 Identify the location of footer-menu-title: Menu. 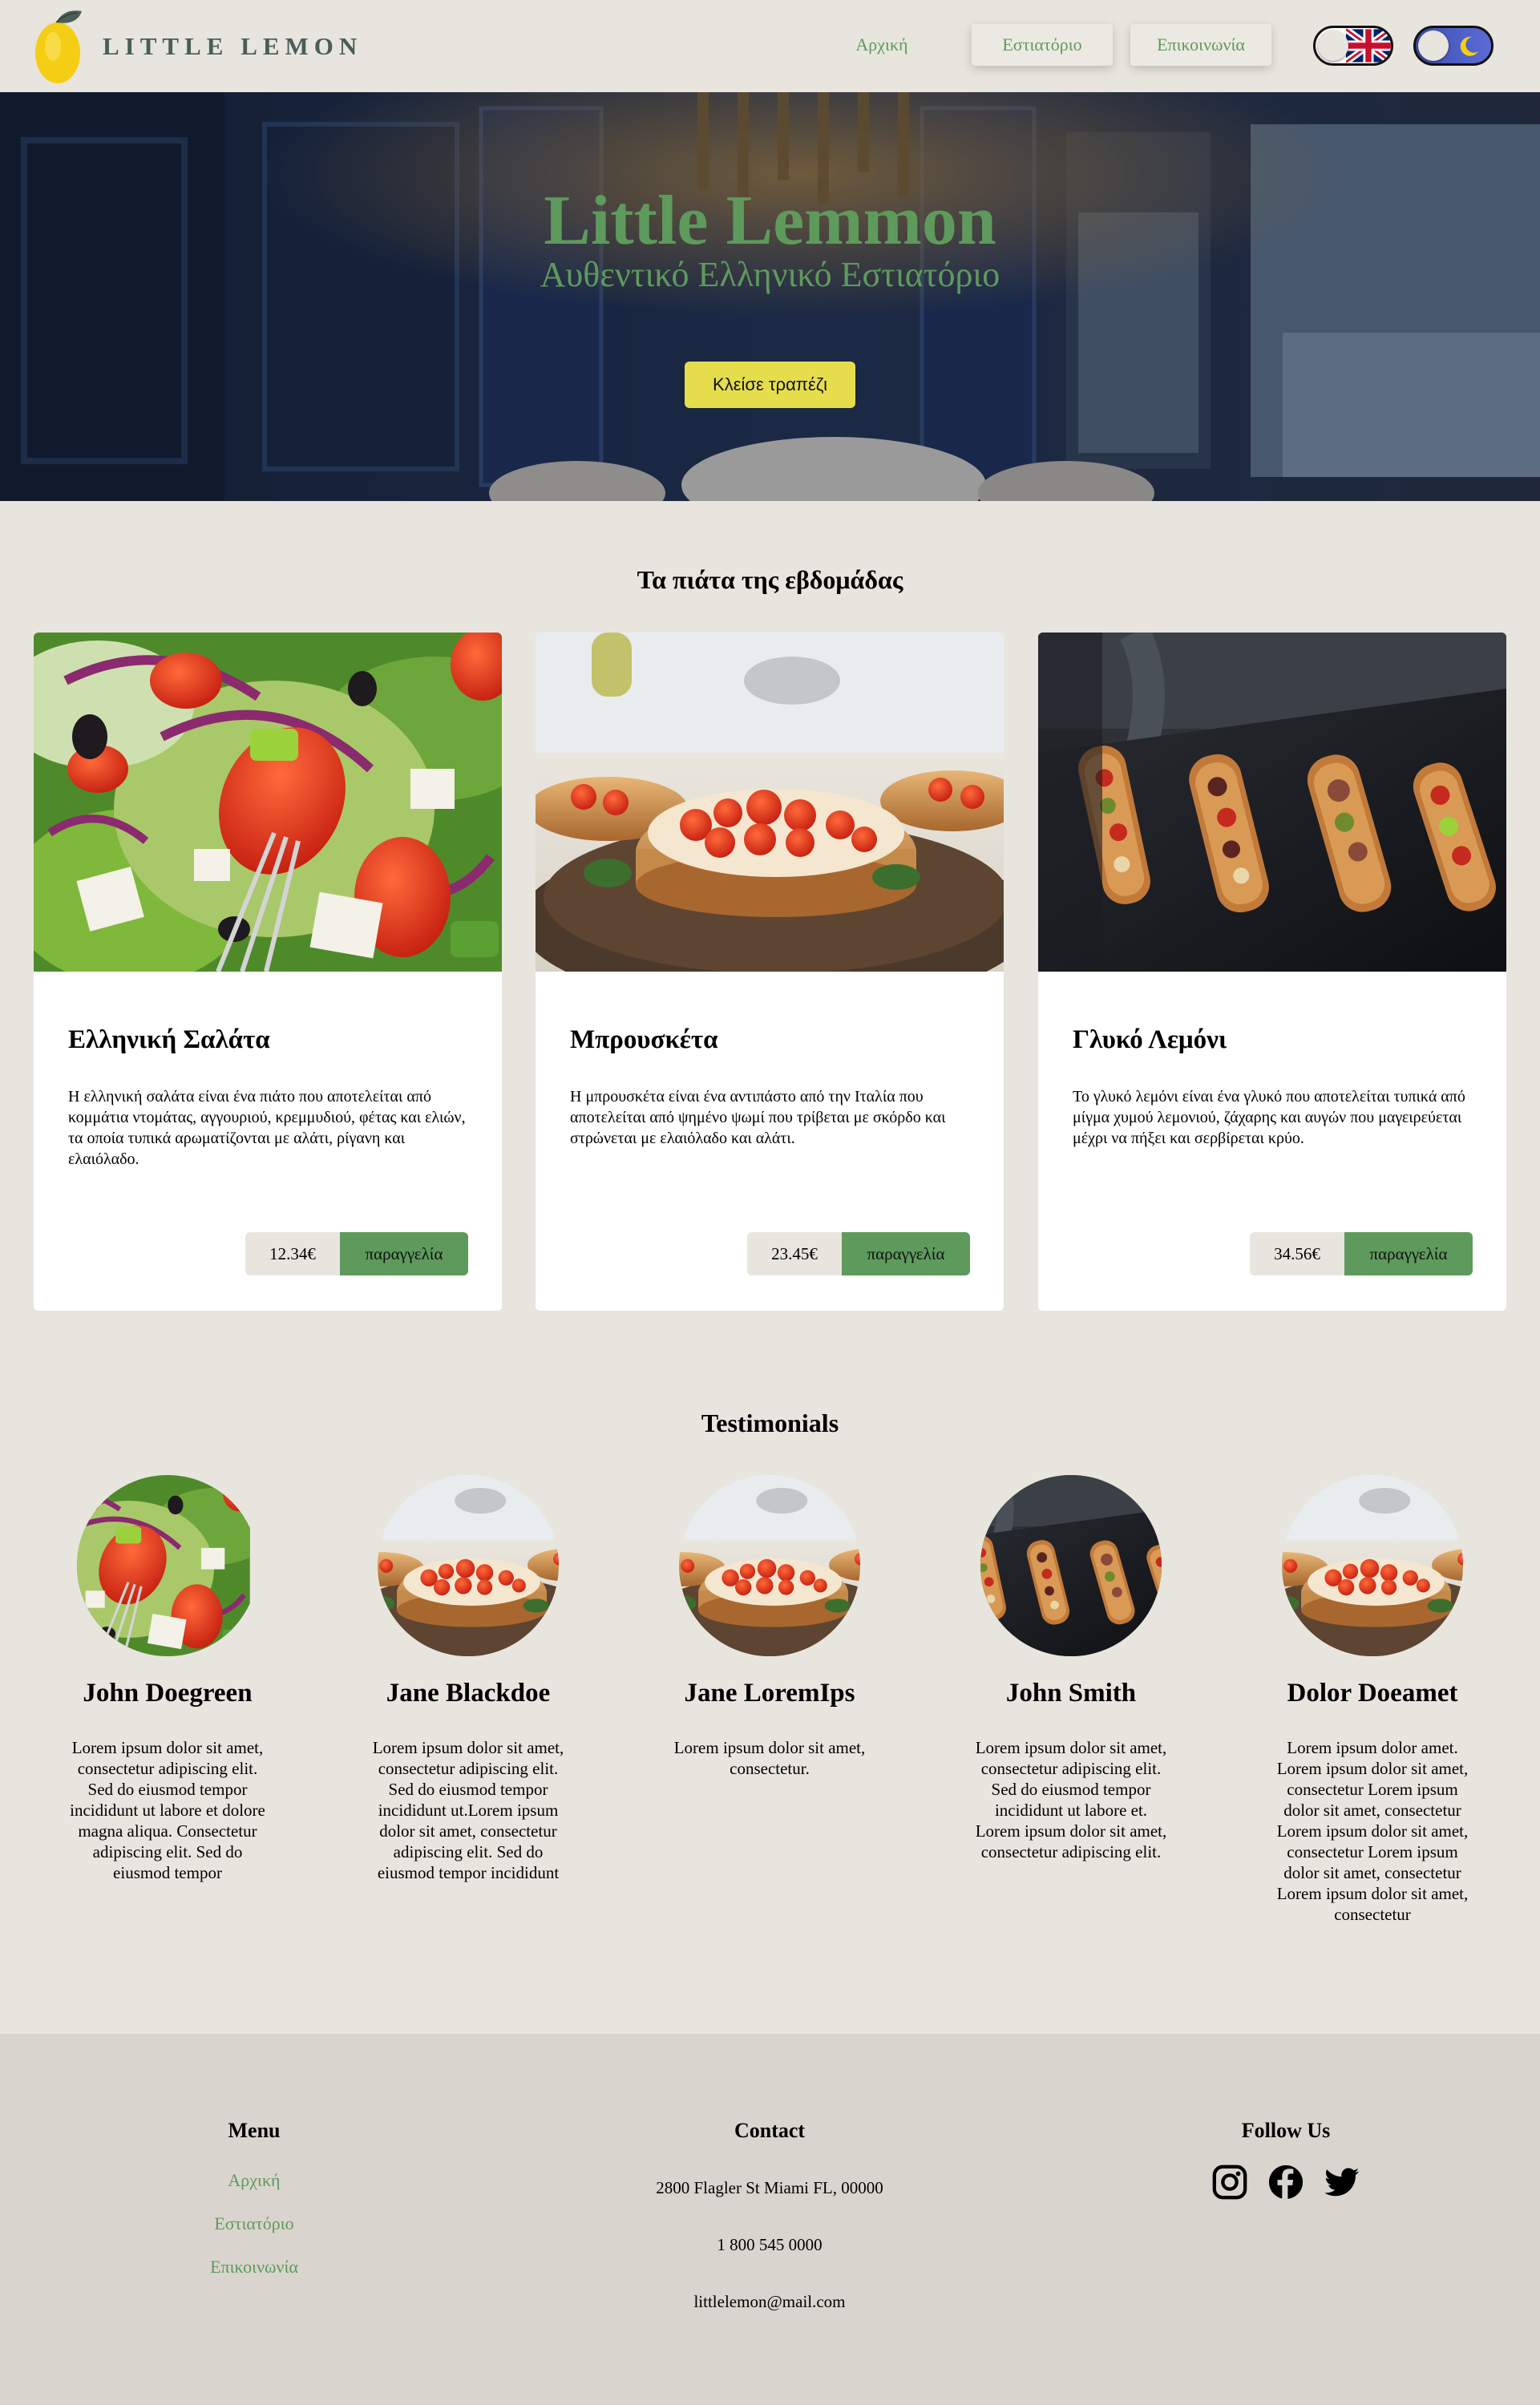
(255, 2130).